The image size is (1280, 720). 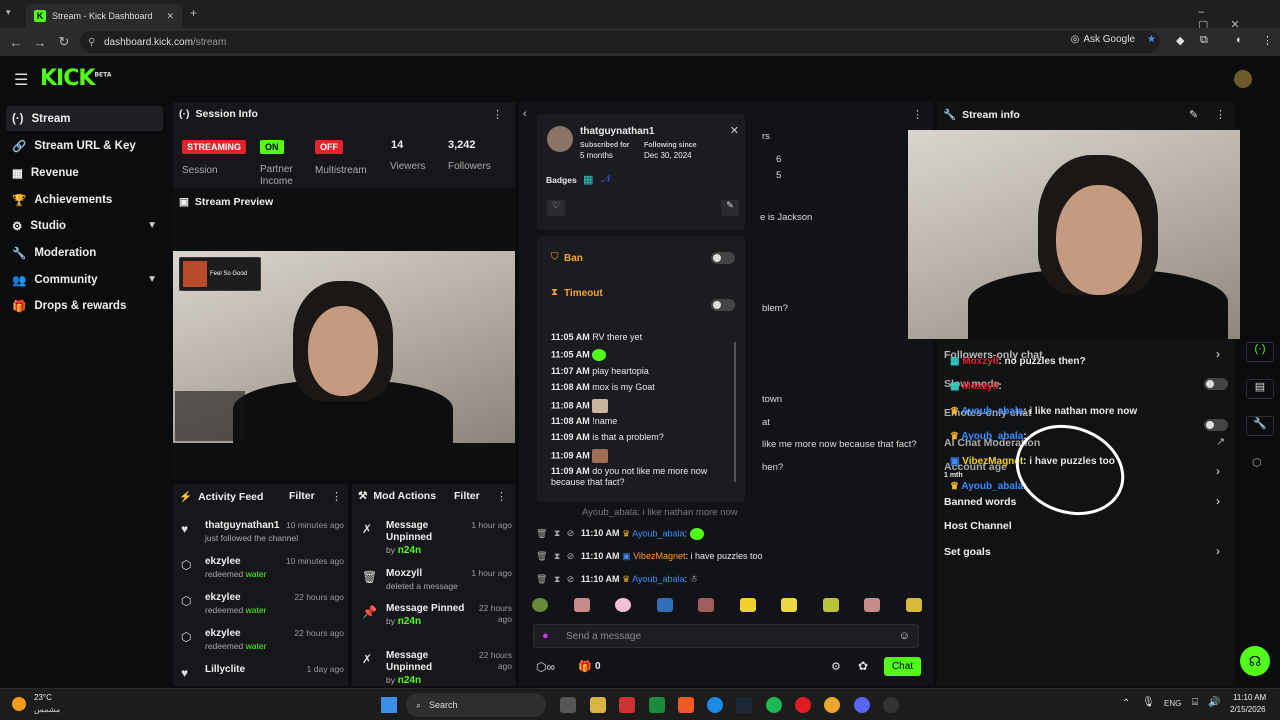 What do you see at coordinates (978, 526) in the screenshot?
I see `setting-host-channel: Host Channel` at bounding box center [978, 526].